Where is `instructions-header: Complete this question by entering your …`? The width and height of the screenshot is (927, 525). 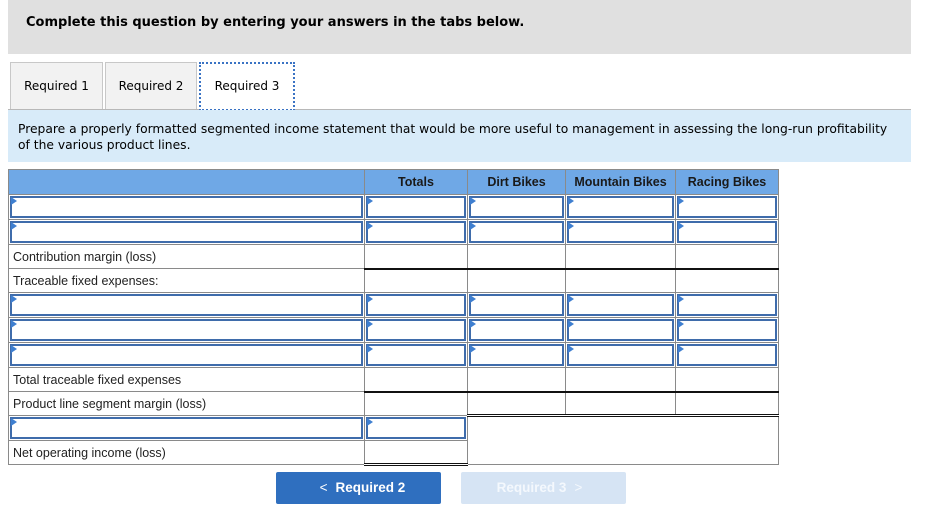 instructions-header: Complete this question by entering your … is located at coordinates (459, 27).